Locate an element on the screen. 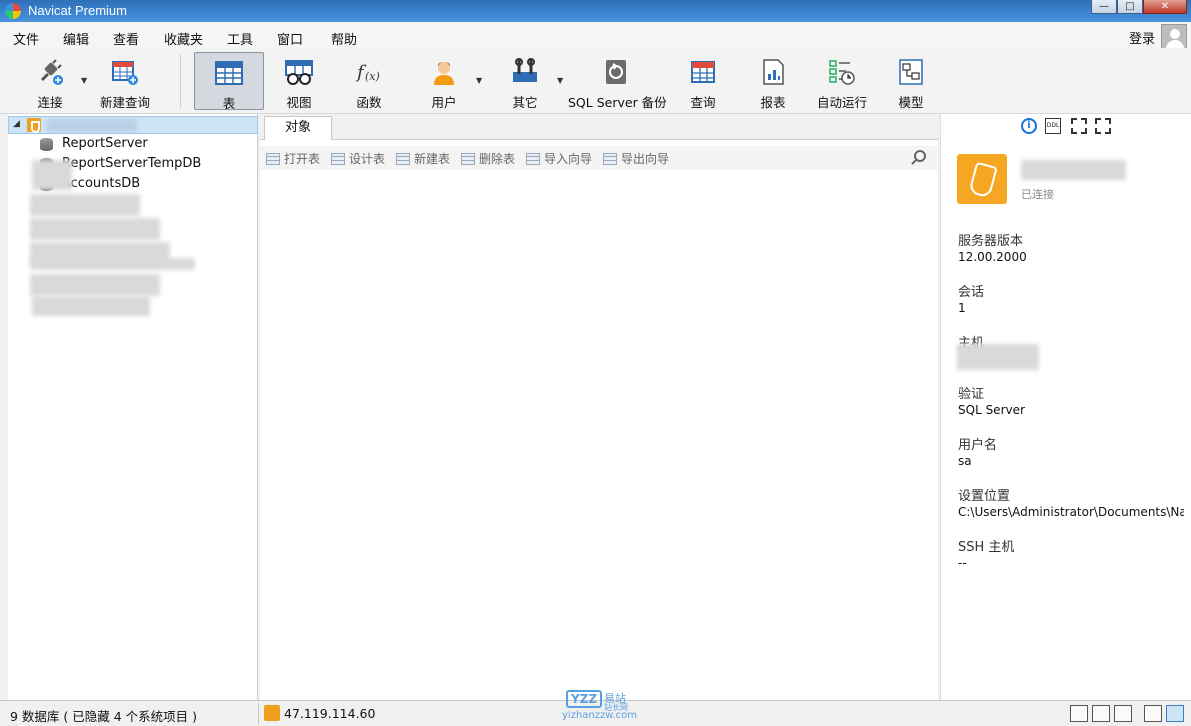 The image size is (1191, 726). list-view-icon is located at coordinates (1101, 713).